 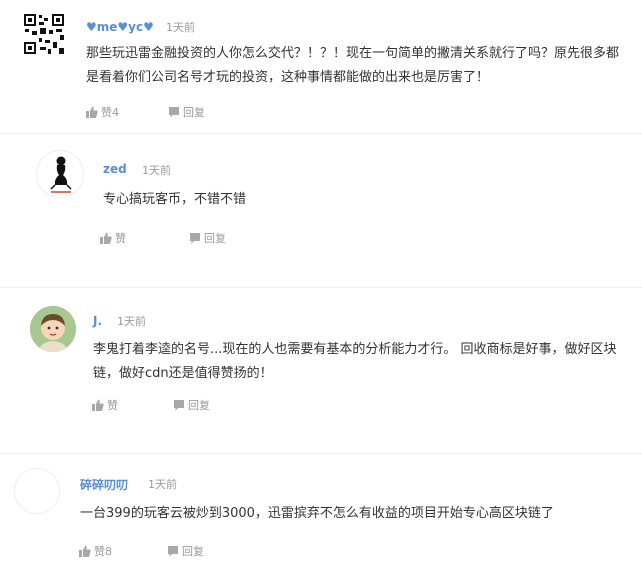 What do you see at coordinates (102, 112) in the screenshot?
I see `like-button: 赞4` at bounding box center [102, 112].